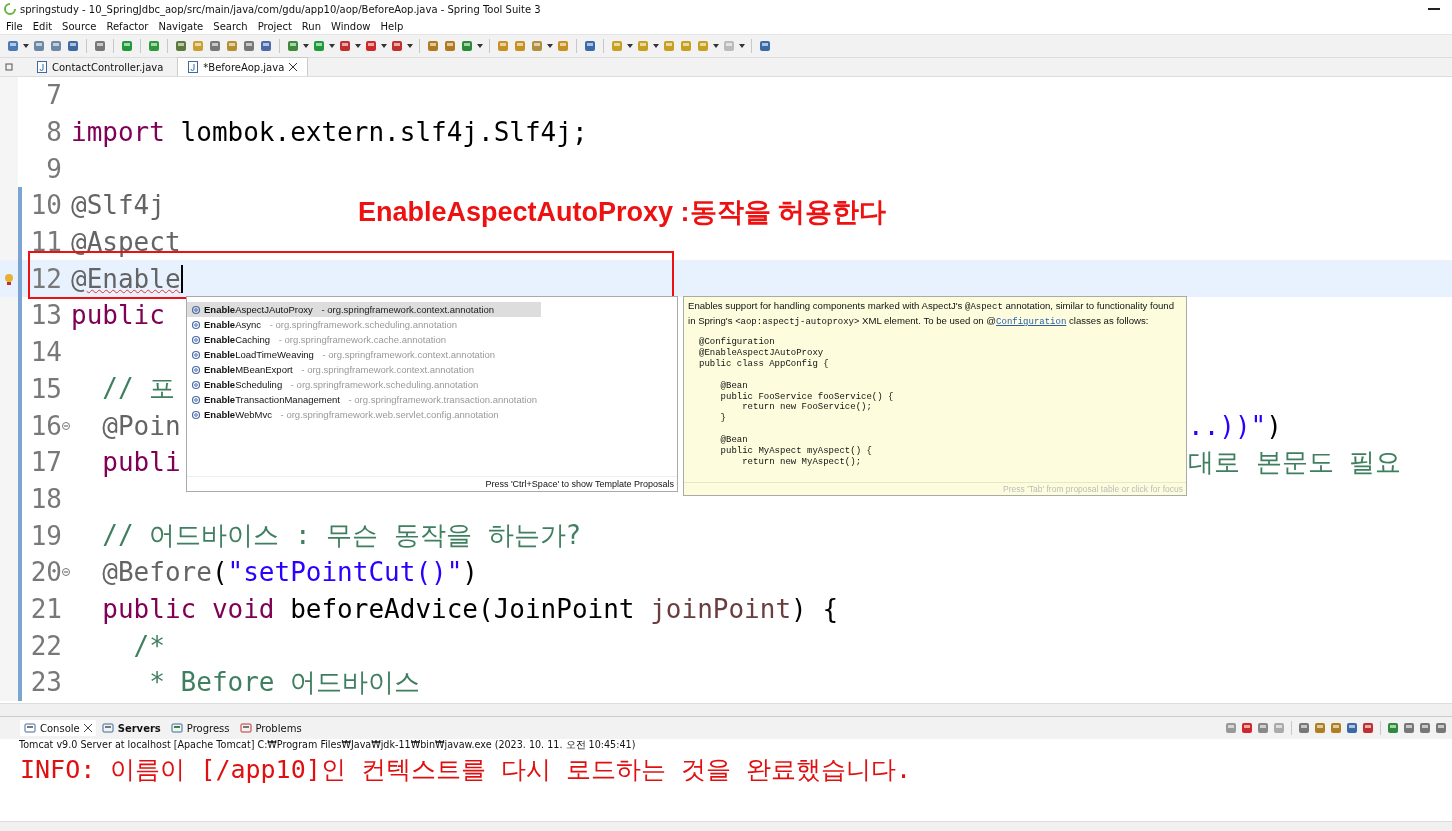  I want to click on menu-item: Window, so click(351, 26).